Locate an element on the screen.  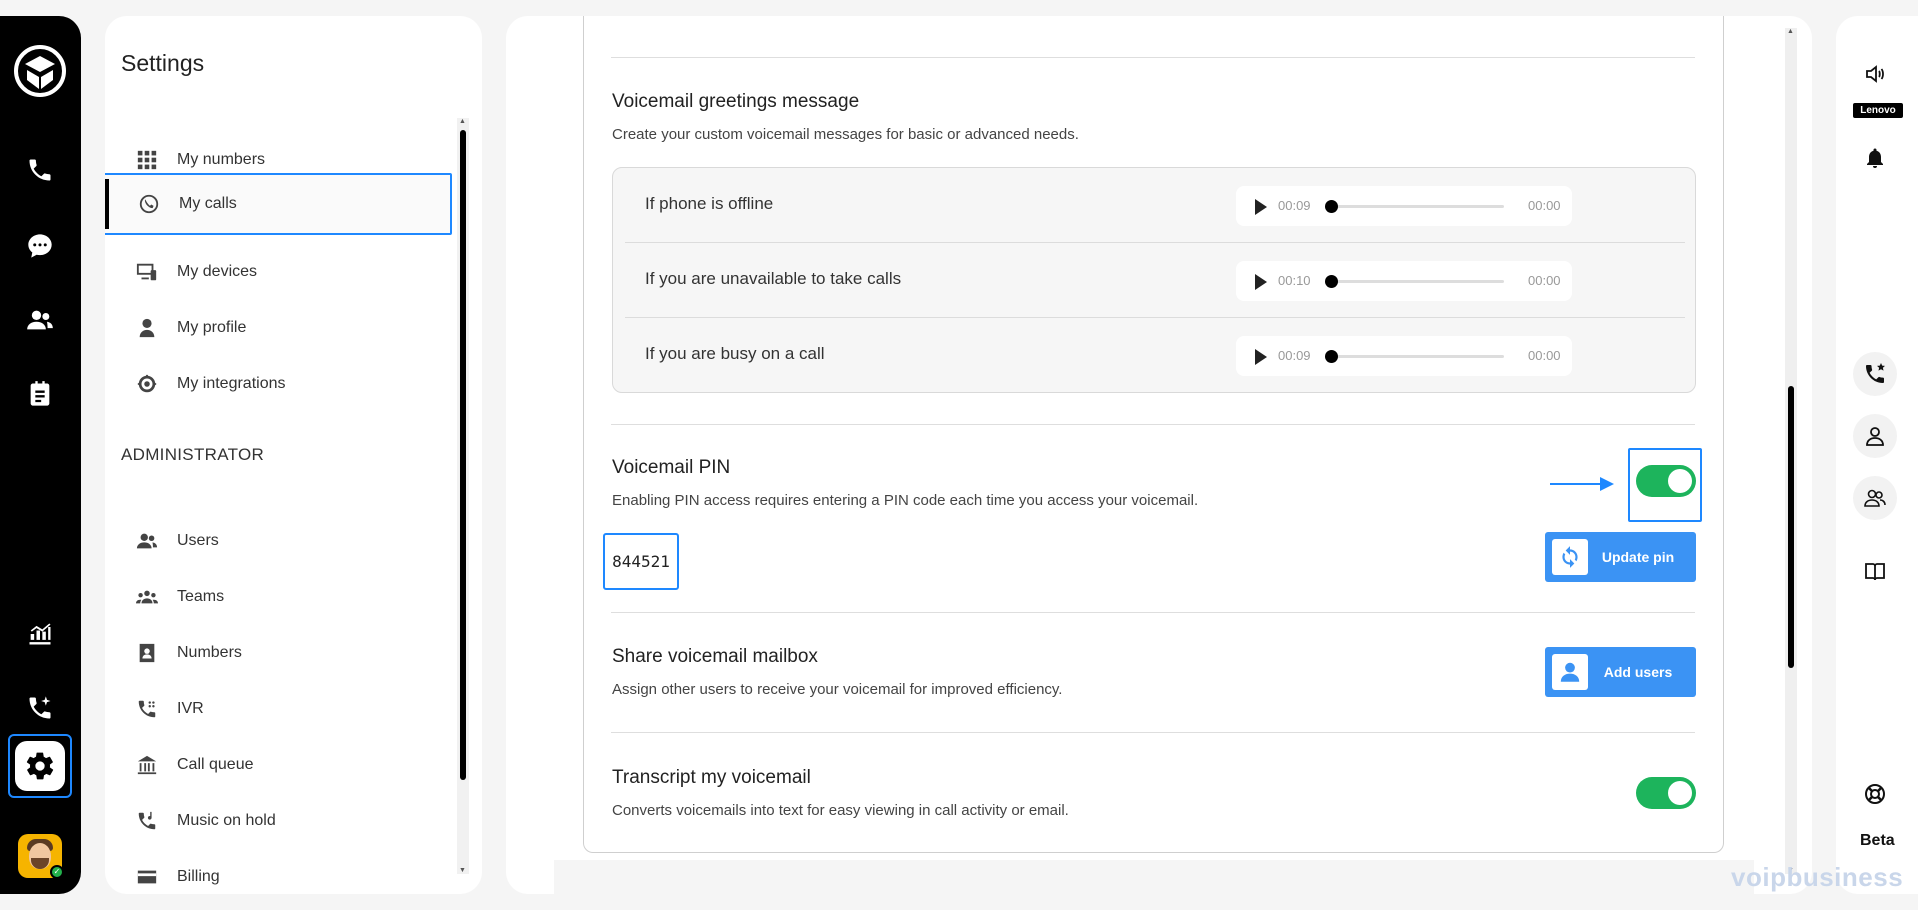
sidebar-item-billing: Billing is located at coordinates (280, 871).